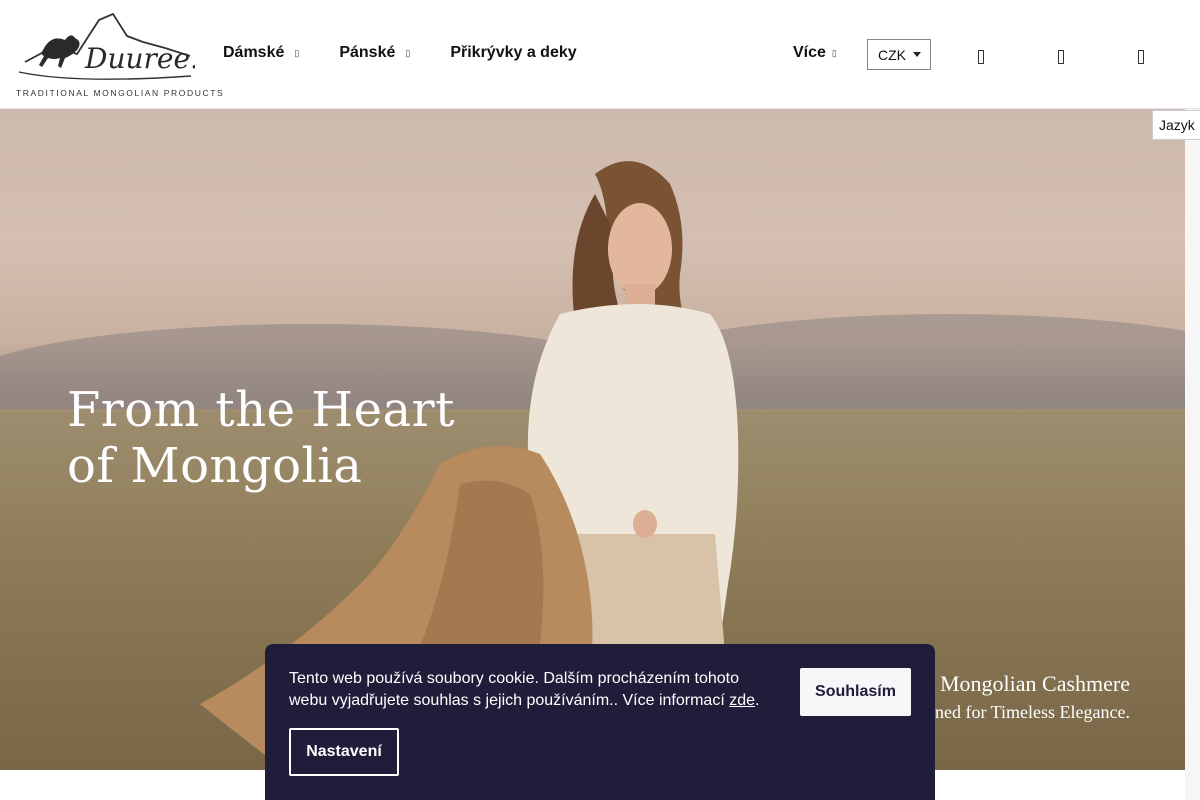 This screenshot has width=1200, height=800. I want to click on nav-more: Více ▯, so click(815, 53).